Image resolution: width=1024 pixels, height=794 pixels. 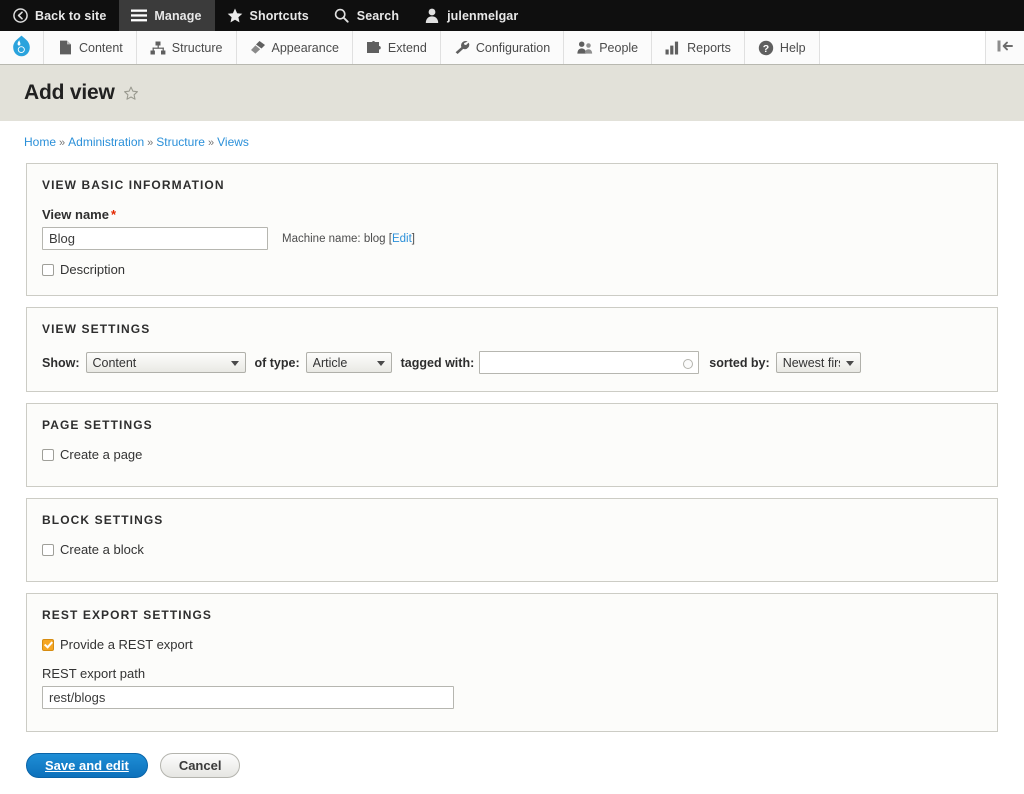 What do you see at coordinates (200, 765) in the screenshot?
I see `cancel-button: Cancel` at bounding box center [200, 765].